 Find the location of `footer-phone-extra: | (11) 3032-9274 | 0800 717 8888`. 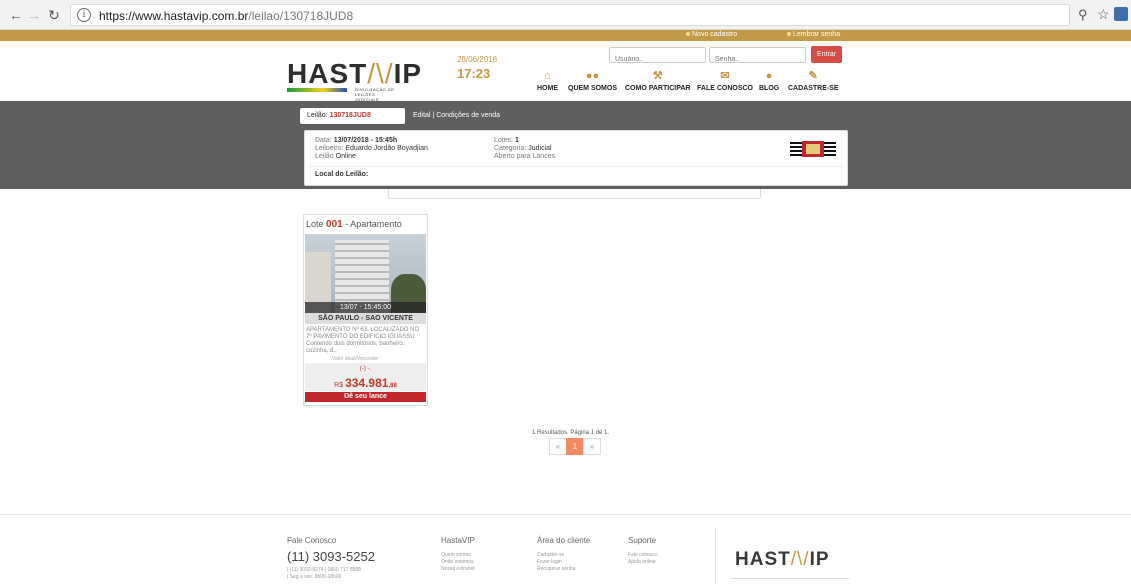

footer-phone-extra: | (11) 3032-9274 | 0800 717 8888 is located at coordinates (324, 570).